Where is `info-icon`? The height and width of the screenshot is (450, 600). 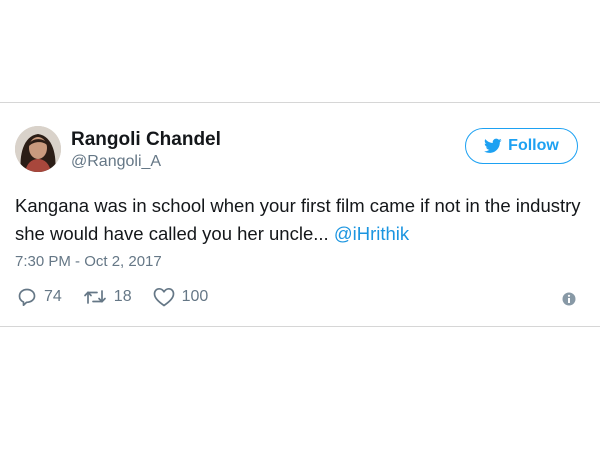
info-icon is located at coordinates (569, 299).